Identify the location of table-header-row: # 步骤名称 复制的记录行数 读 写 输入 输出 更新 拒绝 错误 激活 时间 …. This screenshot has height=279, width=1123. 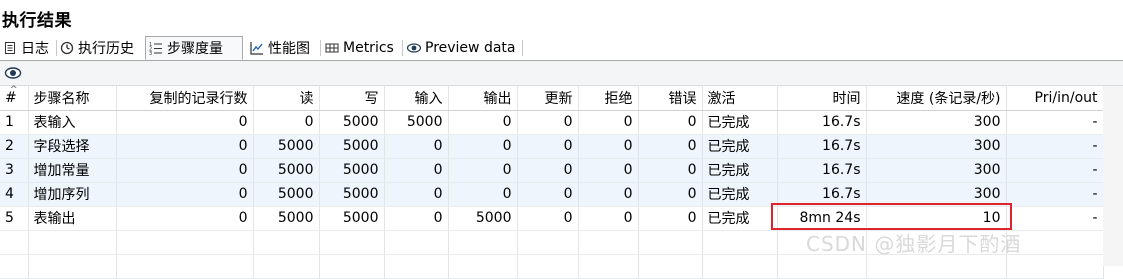
(552, 98).